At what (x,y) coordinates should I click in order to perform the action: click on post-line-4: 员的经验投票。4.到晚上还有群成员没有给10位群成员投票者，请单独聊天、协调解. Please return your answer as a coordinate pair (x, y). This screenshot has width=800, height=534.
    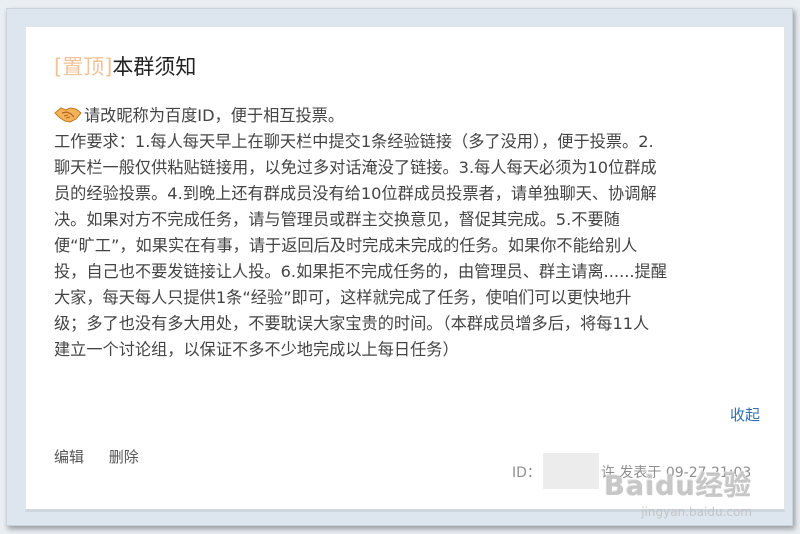
    Looking at the image, I should click on (355, 193).